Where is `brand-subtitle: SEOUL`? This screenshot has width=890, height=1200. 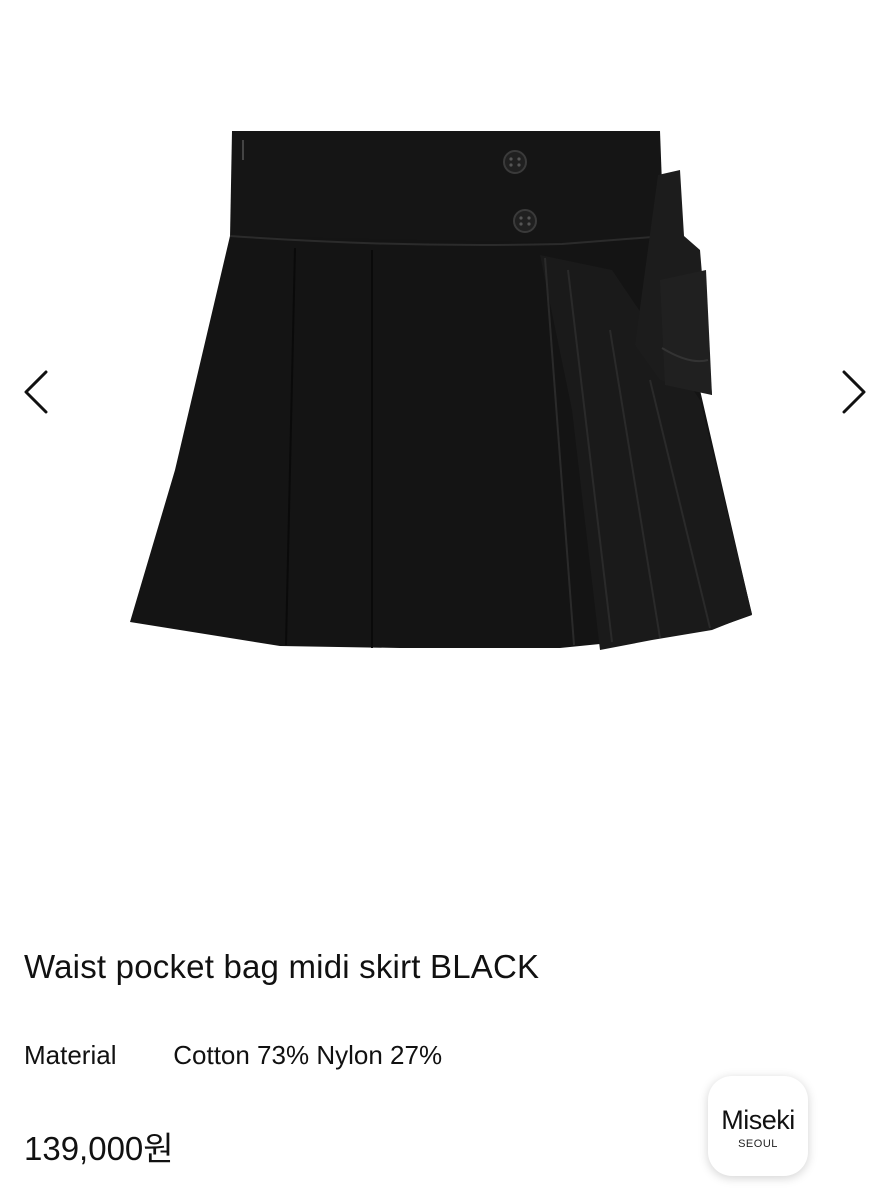
brand-subtitle: SEOUL is located at coordinates (758, 1144).